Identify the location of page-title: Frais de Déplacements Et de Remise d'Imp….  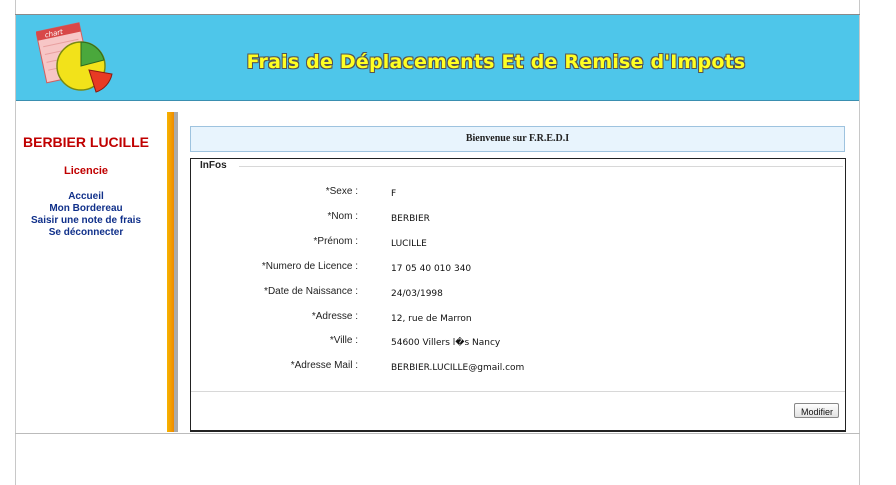
(496, 62).